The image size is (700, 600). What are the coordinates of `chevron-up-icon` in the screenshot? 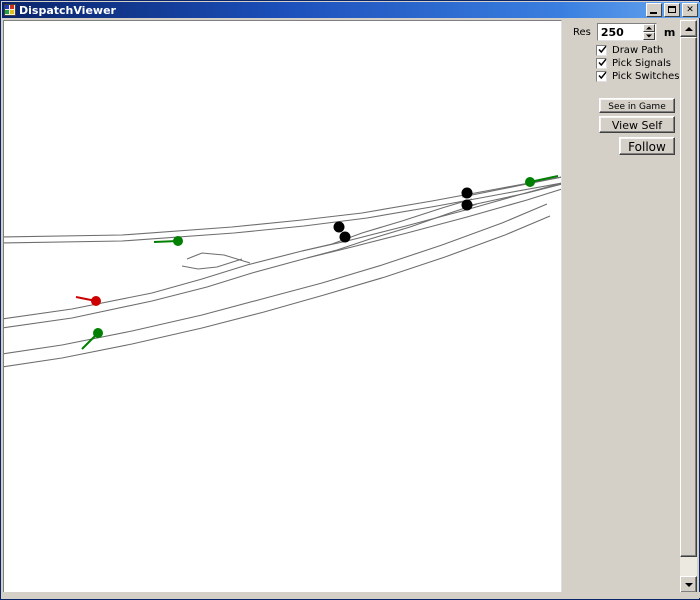 It's located at (688, 28).